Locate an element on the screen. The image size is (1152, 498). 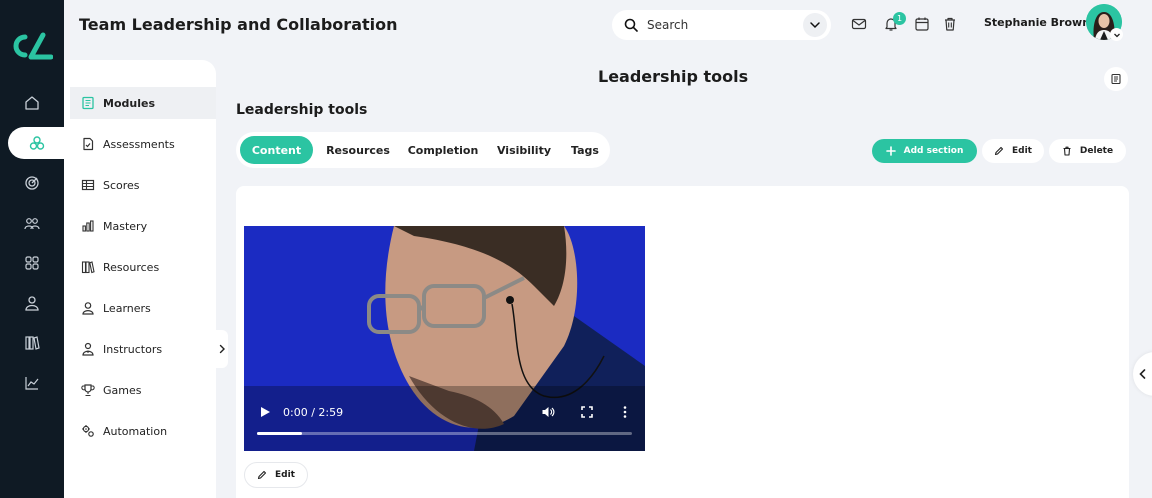
book-icon is located at coordinates (1116, 79).